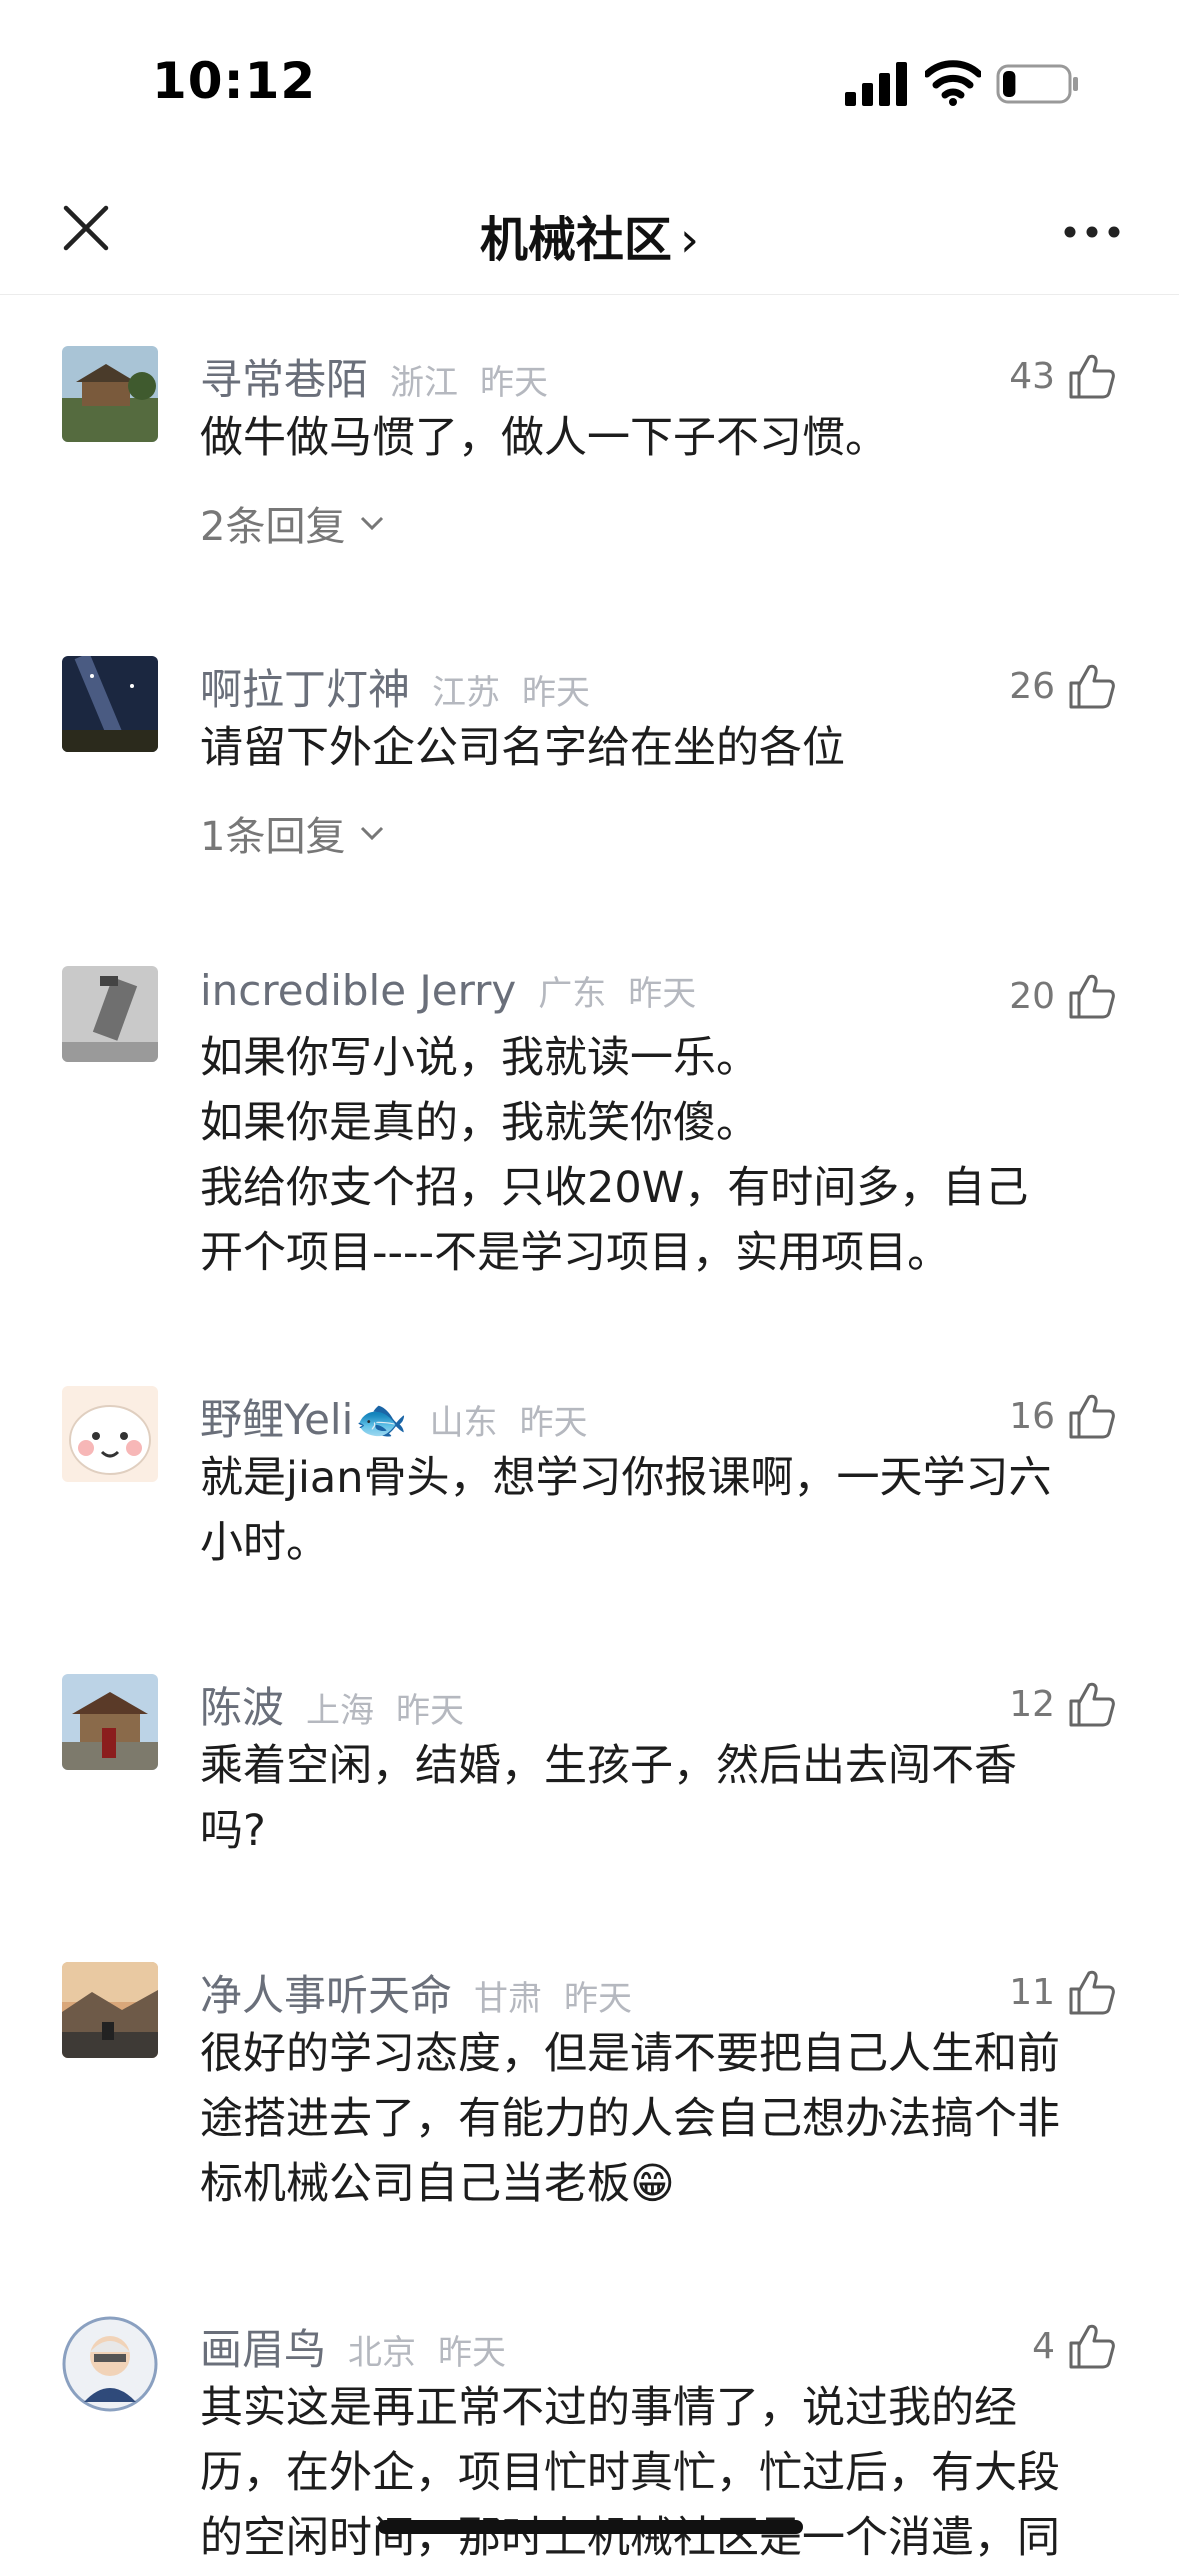 Image resolution: width=1179 pixels, height=2571 pixels. What do you see at coordinates (689, 240) in the screenshot?
I see `chevron-right-icon: ›` at bounding box center [689, 240].